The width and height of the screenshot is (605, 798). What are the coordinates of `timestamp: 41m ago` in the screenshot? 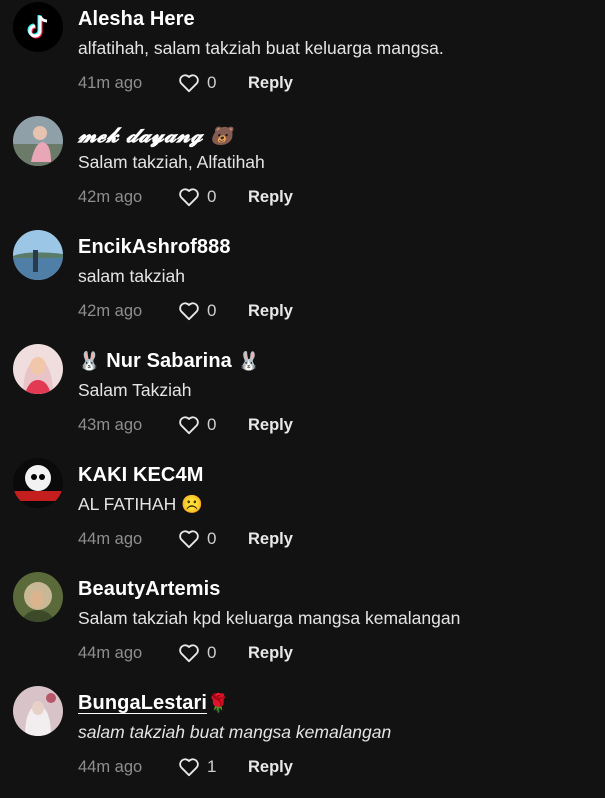 It's located at (110, 82).